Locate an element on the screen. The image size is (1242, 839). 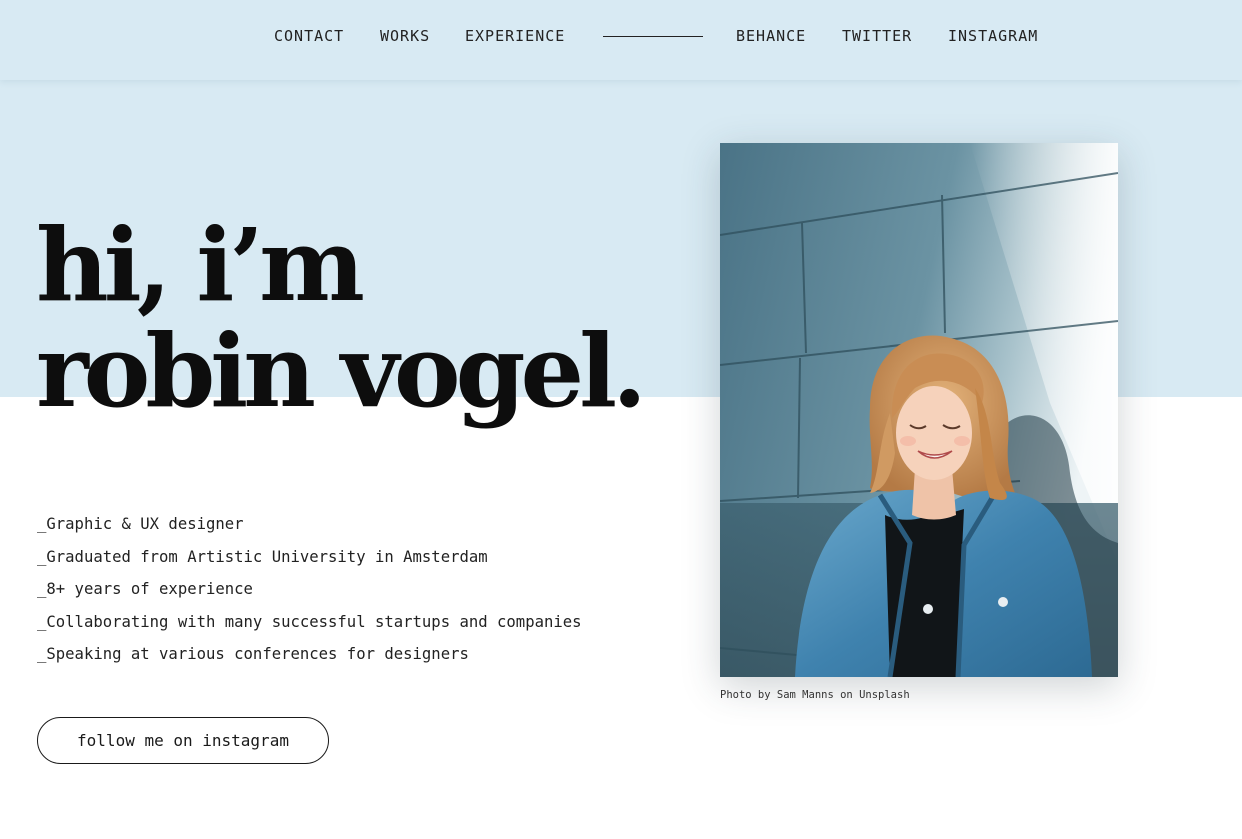
nav-link-experience: EXPERIENCE is located at coordinates (515, 36).